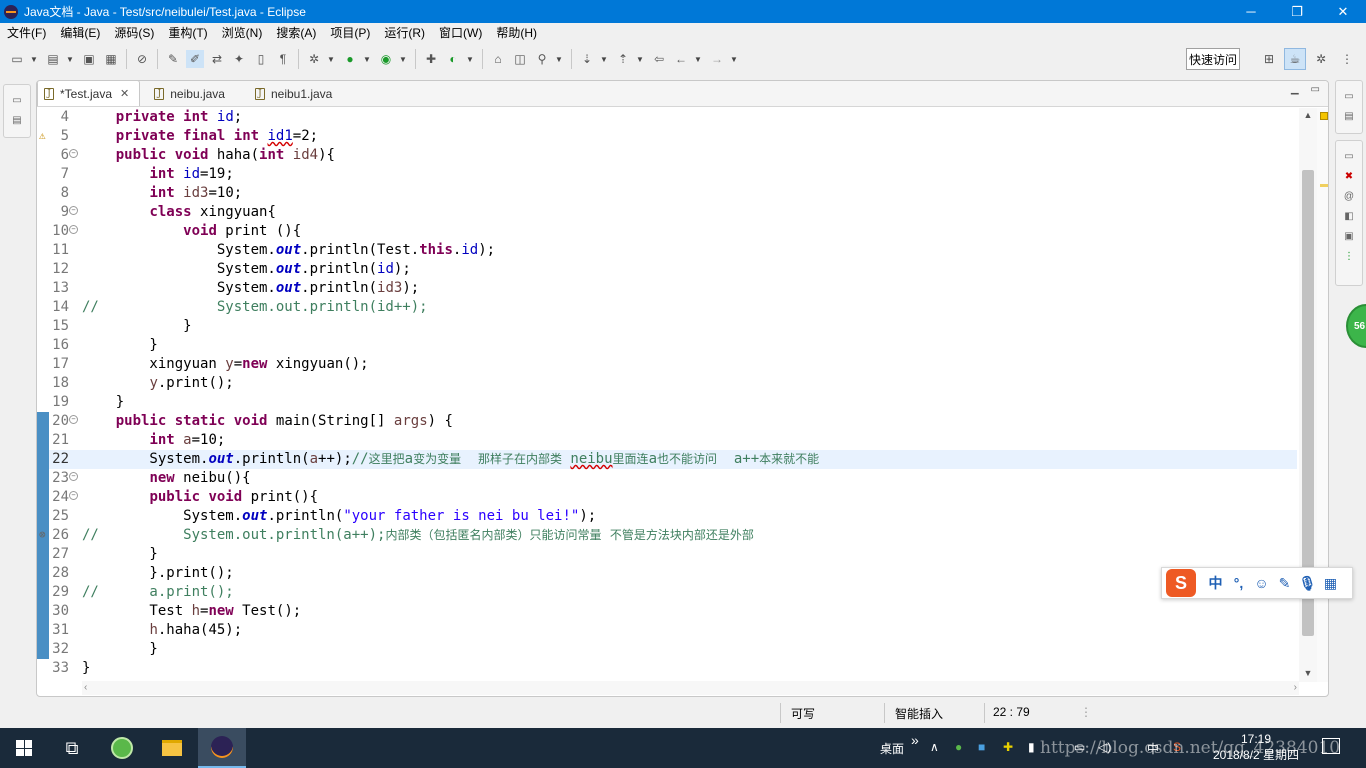  Describe the element at coordinates (404, 33) in the screenshot. I see `menu-run: 运行(R)` at that location.